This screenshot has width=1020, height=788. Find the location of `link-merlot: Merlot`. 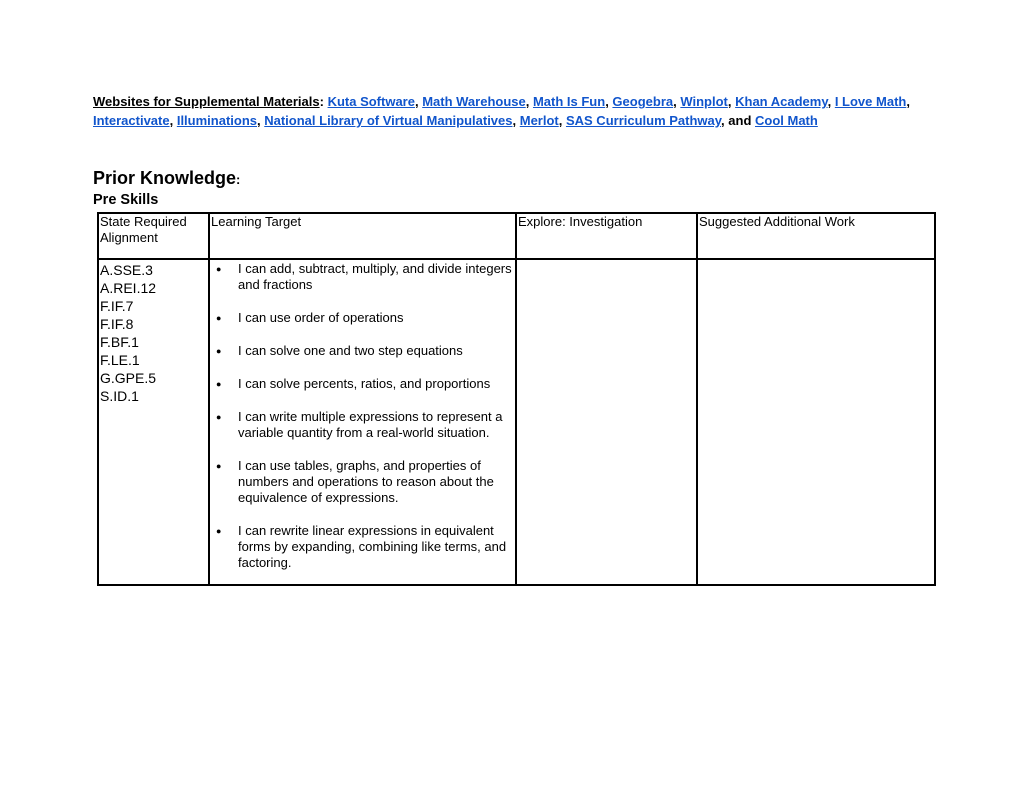

link-merlot: Merlot is located at coordinates (539, 120).